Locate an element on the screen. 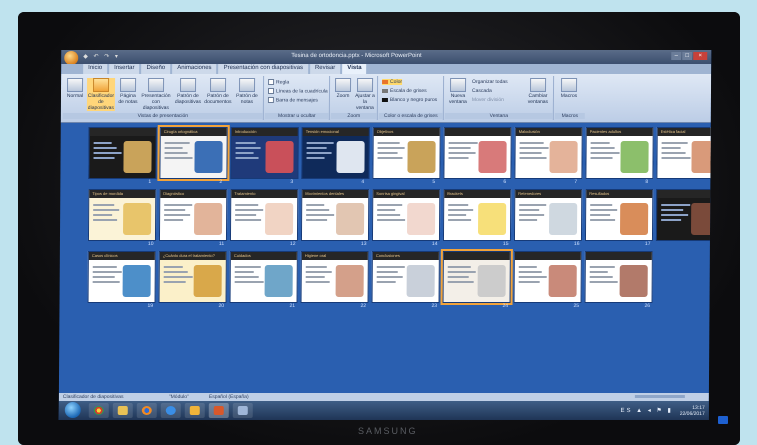 The image size is (757, 445). slide-thumbnail: Introducción is located at coordinates (264, 153).